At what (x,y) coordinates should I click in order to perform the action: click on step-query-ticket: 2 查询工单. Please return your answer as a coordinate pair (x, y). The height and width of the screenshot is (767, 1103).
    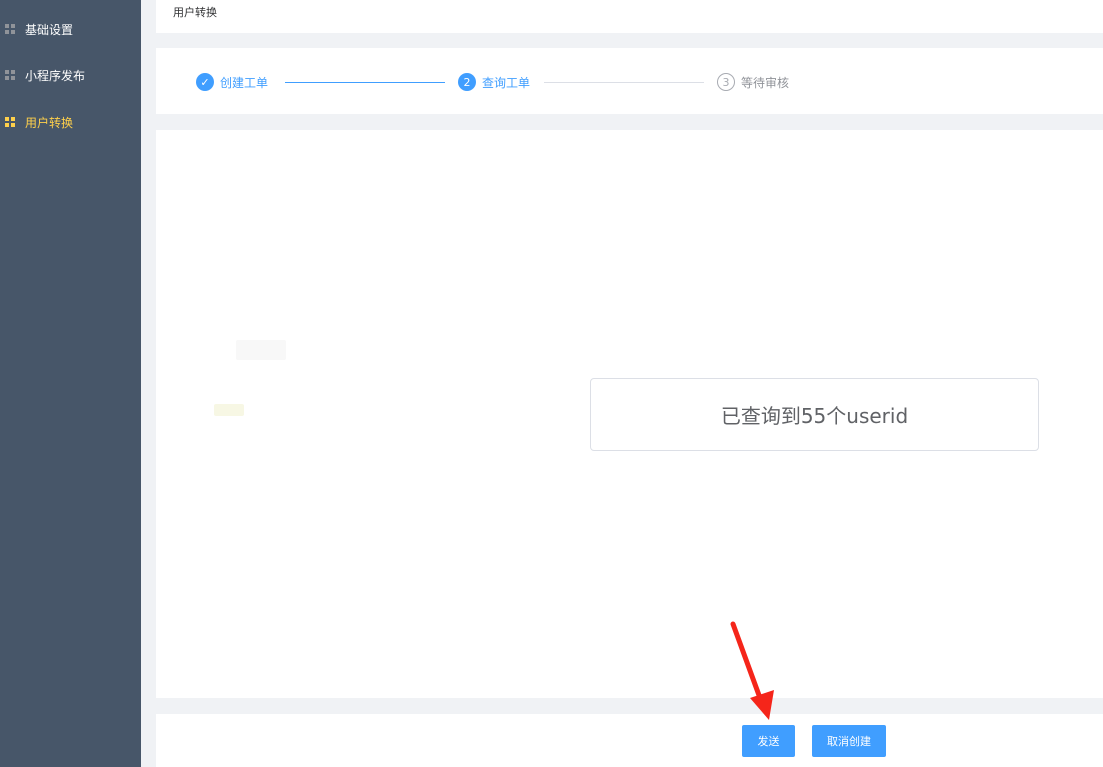
    Looking at the image, I should click on (494, 82).